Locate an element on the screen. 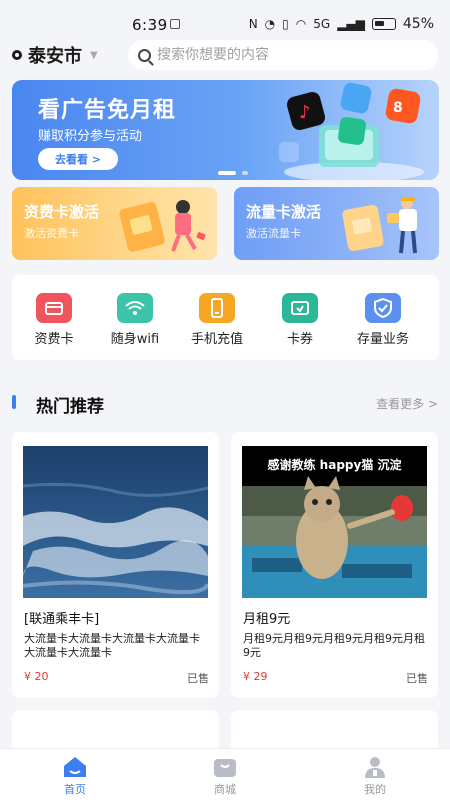 This screenshot has height=800, width=450. status-time: 6:39 is located at coordinates (150, 25).